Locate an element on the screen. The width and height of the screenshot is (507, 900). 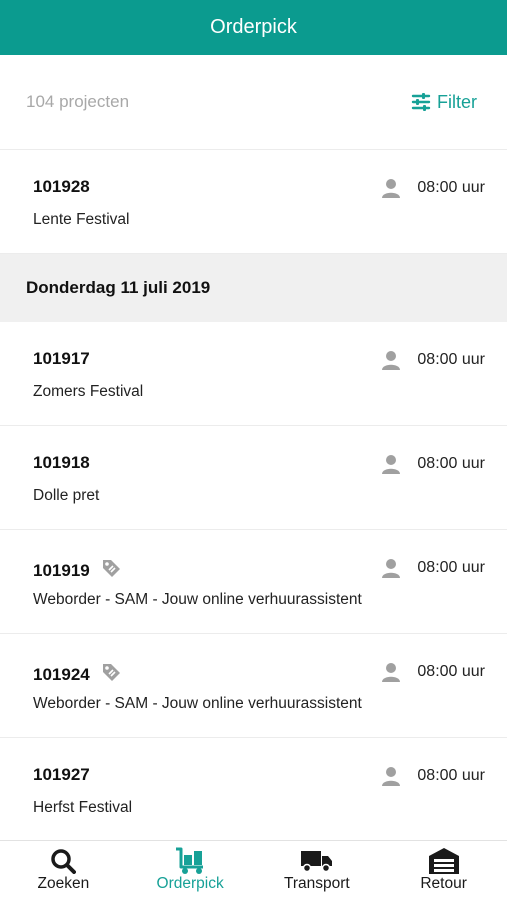
project-number: 101919 is located at coordinates (61, 570).